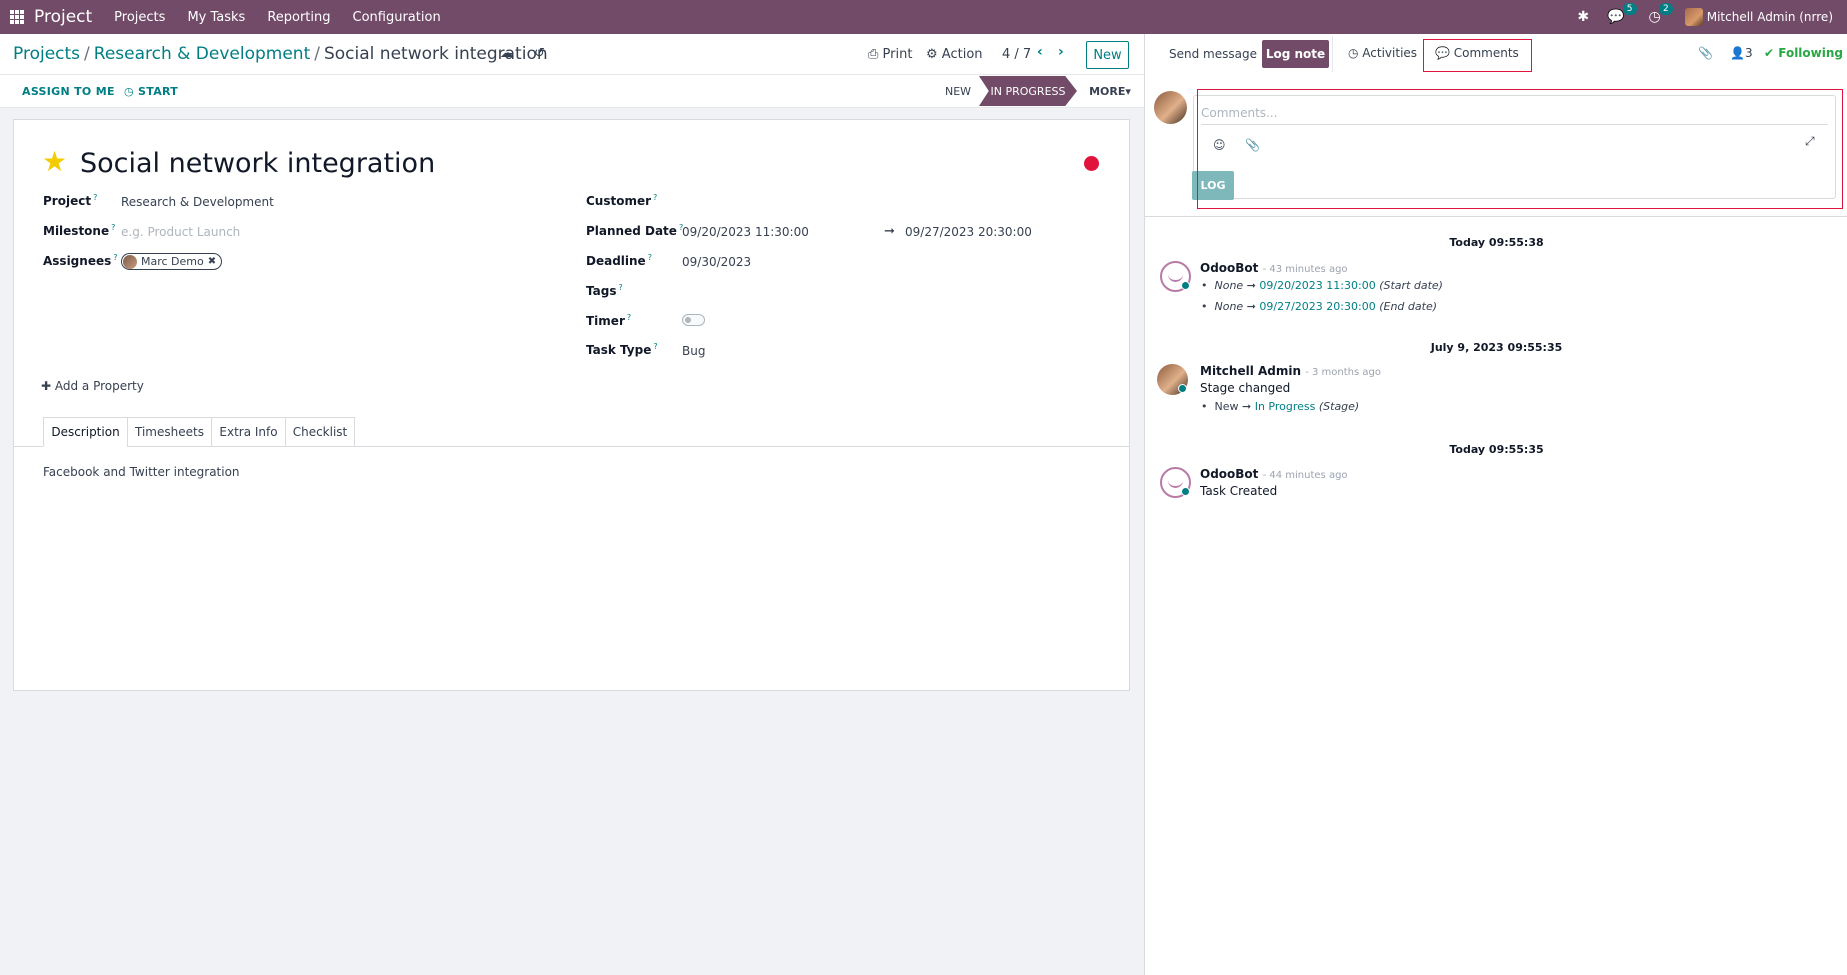 The height and width of the screenshot is (975, 1847). I want to click on planned-date-label: Planned Date?, so click(635, 230).